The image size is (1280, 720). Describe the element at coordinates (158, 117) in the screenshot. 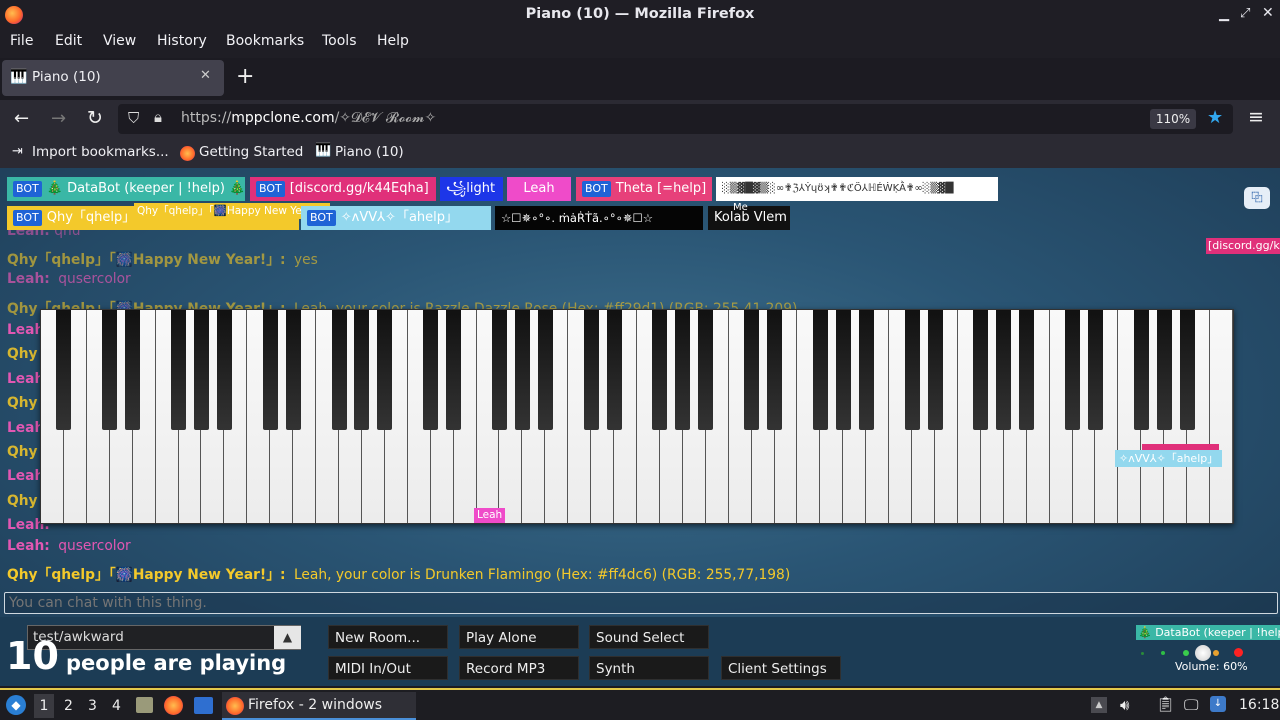

I see `lock-icon: 🔒︎` at that location.